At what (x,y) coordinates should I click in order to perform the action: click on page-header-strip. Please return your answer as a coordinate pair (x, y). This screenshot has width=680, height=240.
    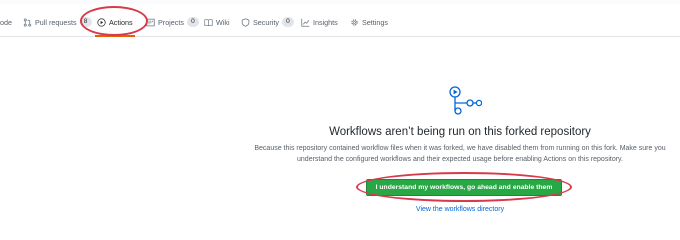
    Looking at the image, I should click on (340, 2).